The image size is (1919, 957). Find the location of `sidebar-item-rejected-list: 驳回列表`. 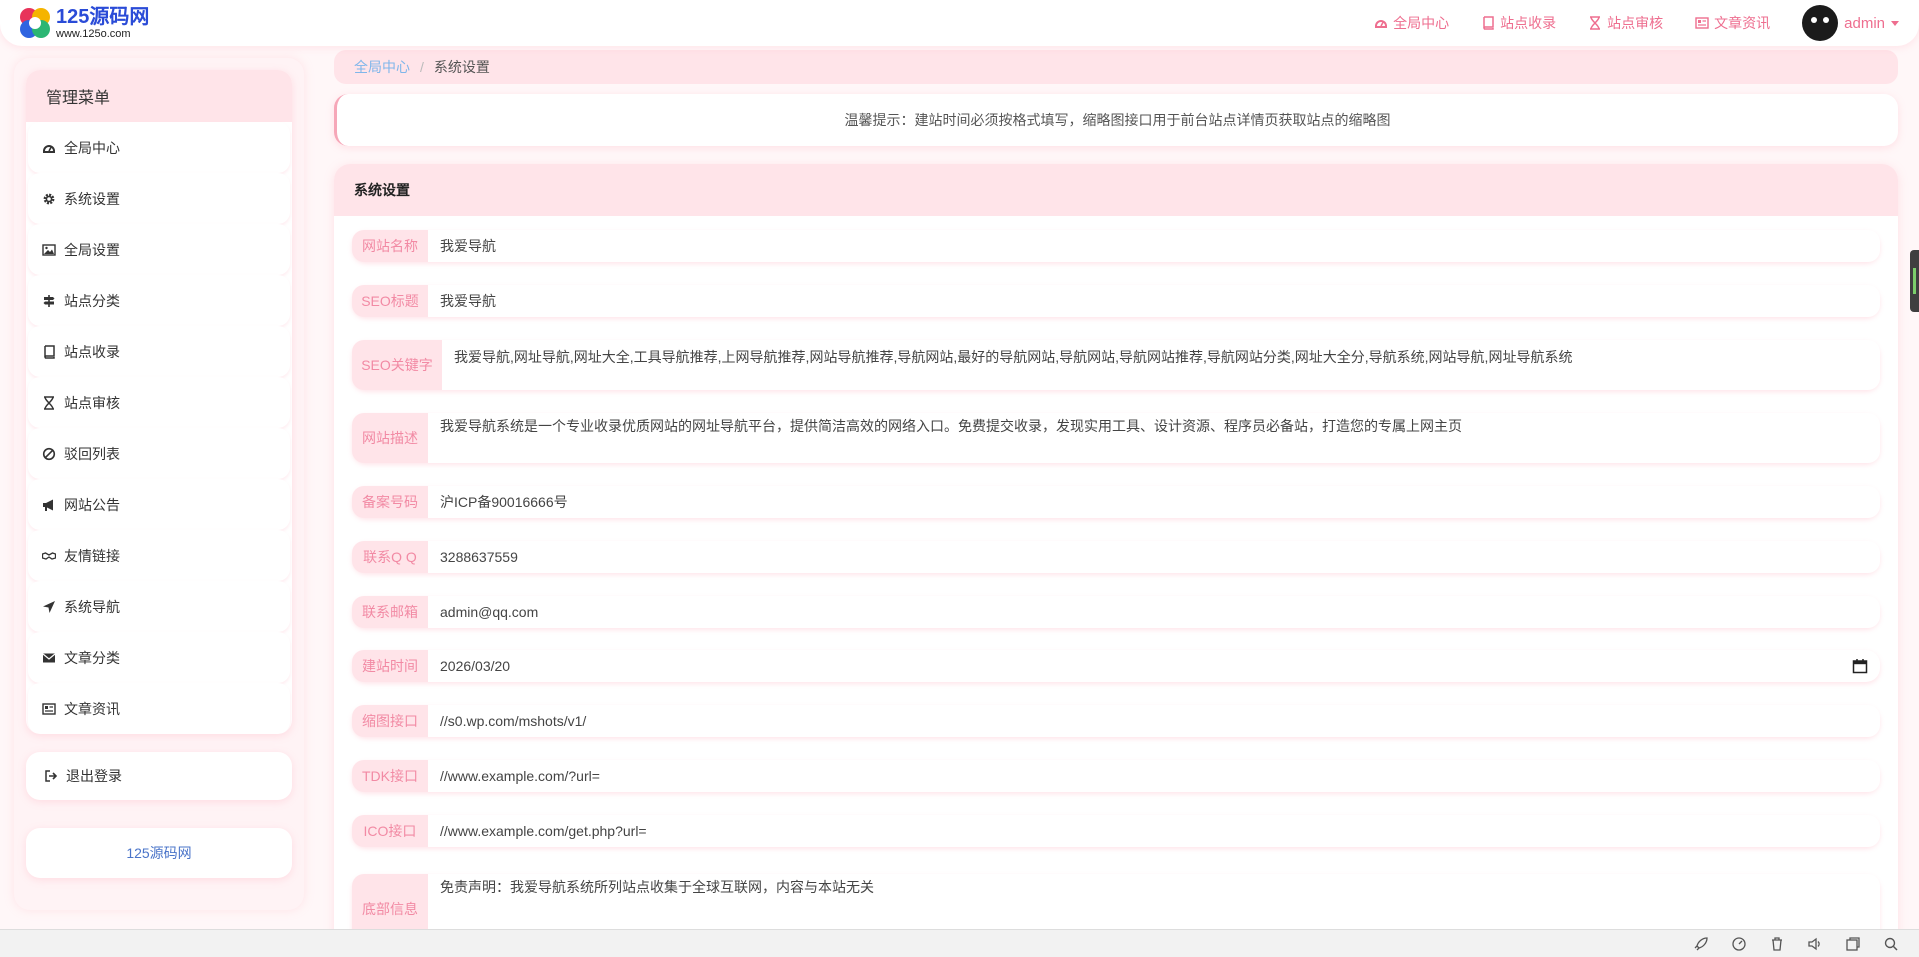

sidebar-item-rejected-list: 驳回列表 is located at coordinates (159, 453).